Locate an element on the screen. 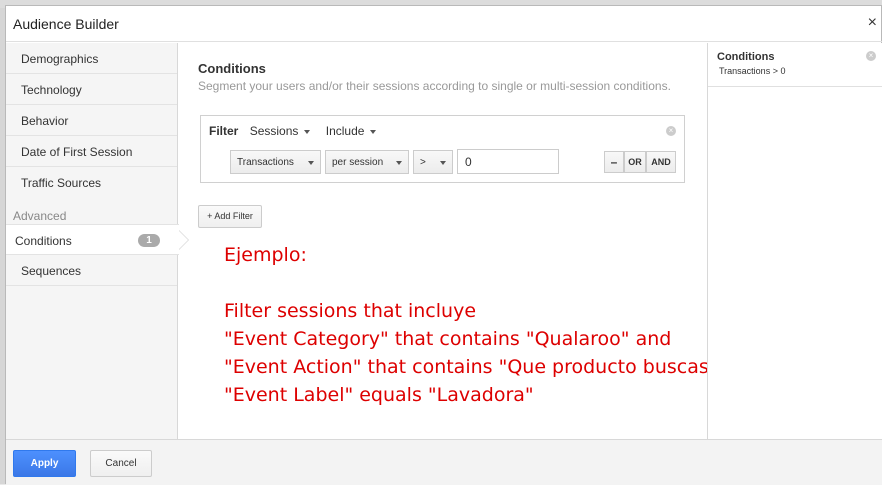 Image resolution: width=882 pixels, height=485 pixels. apply-button: Apply is located at coordinates (44, 463).